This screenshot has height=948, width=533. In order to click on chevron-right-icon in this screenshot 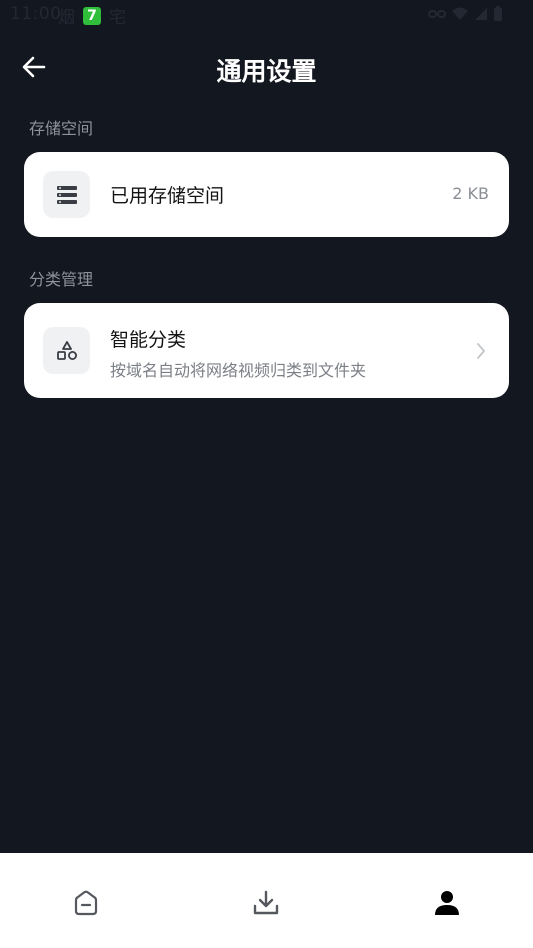, I will do `click(481, 351)`.